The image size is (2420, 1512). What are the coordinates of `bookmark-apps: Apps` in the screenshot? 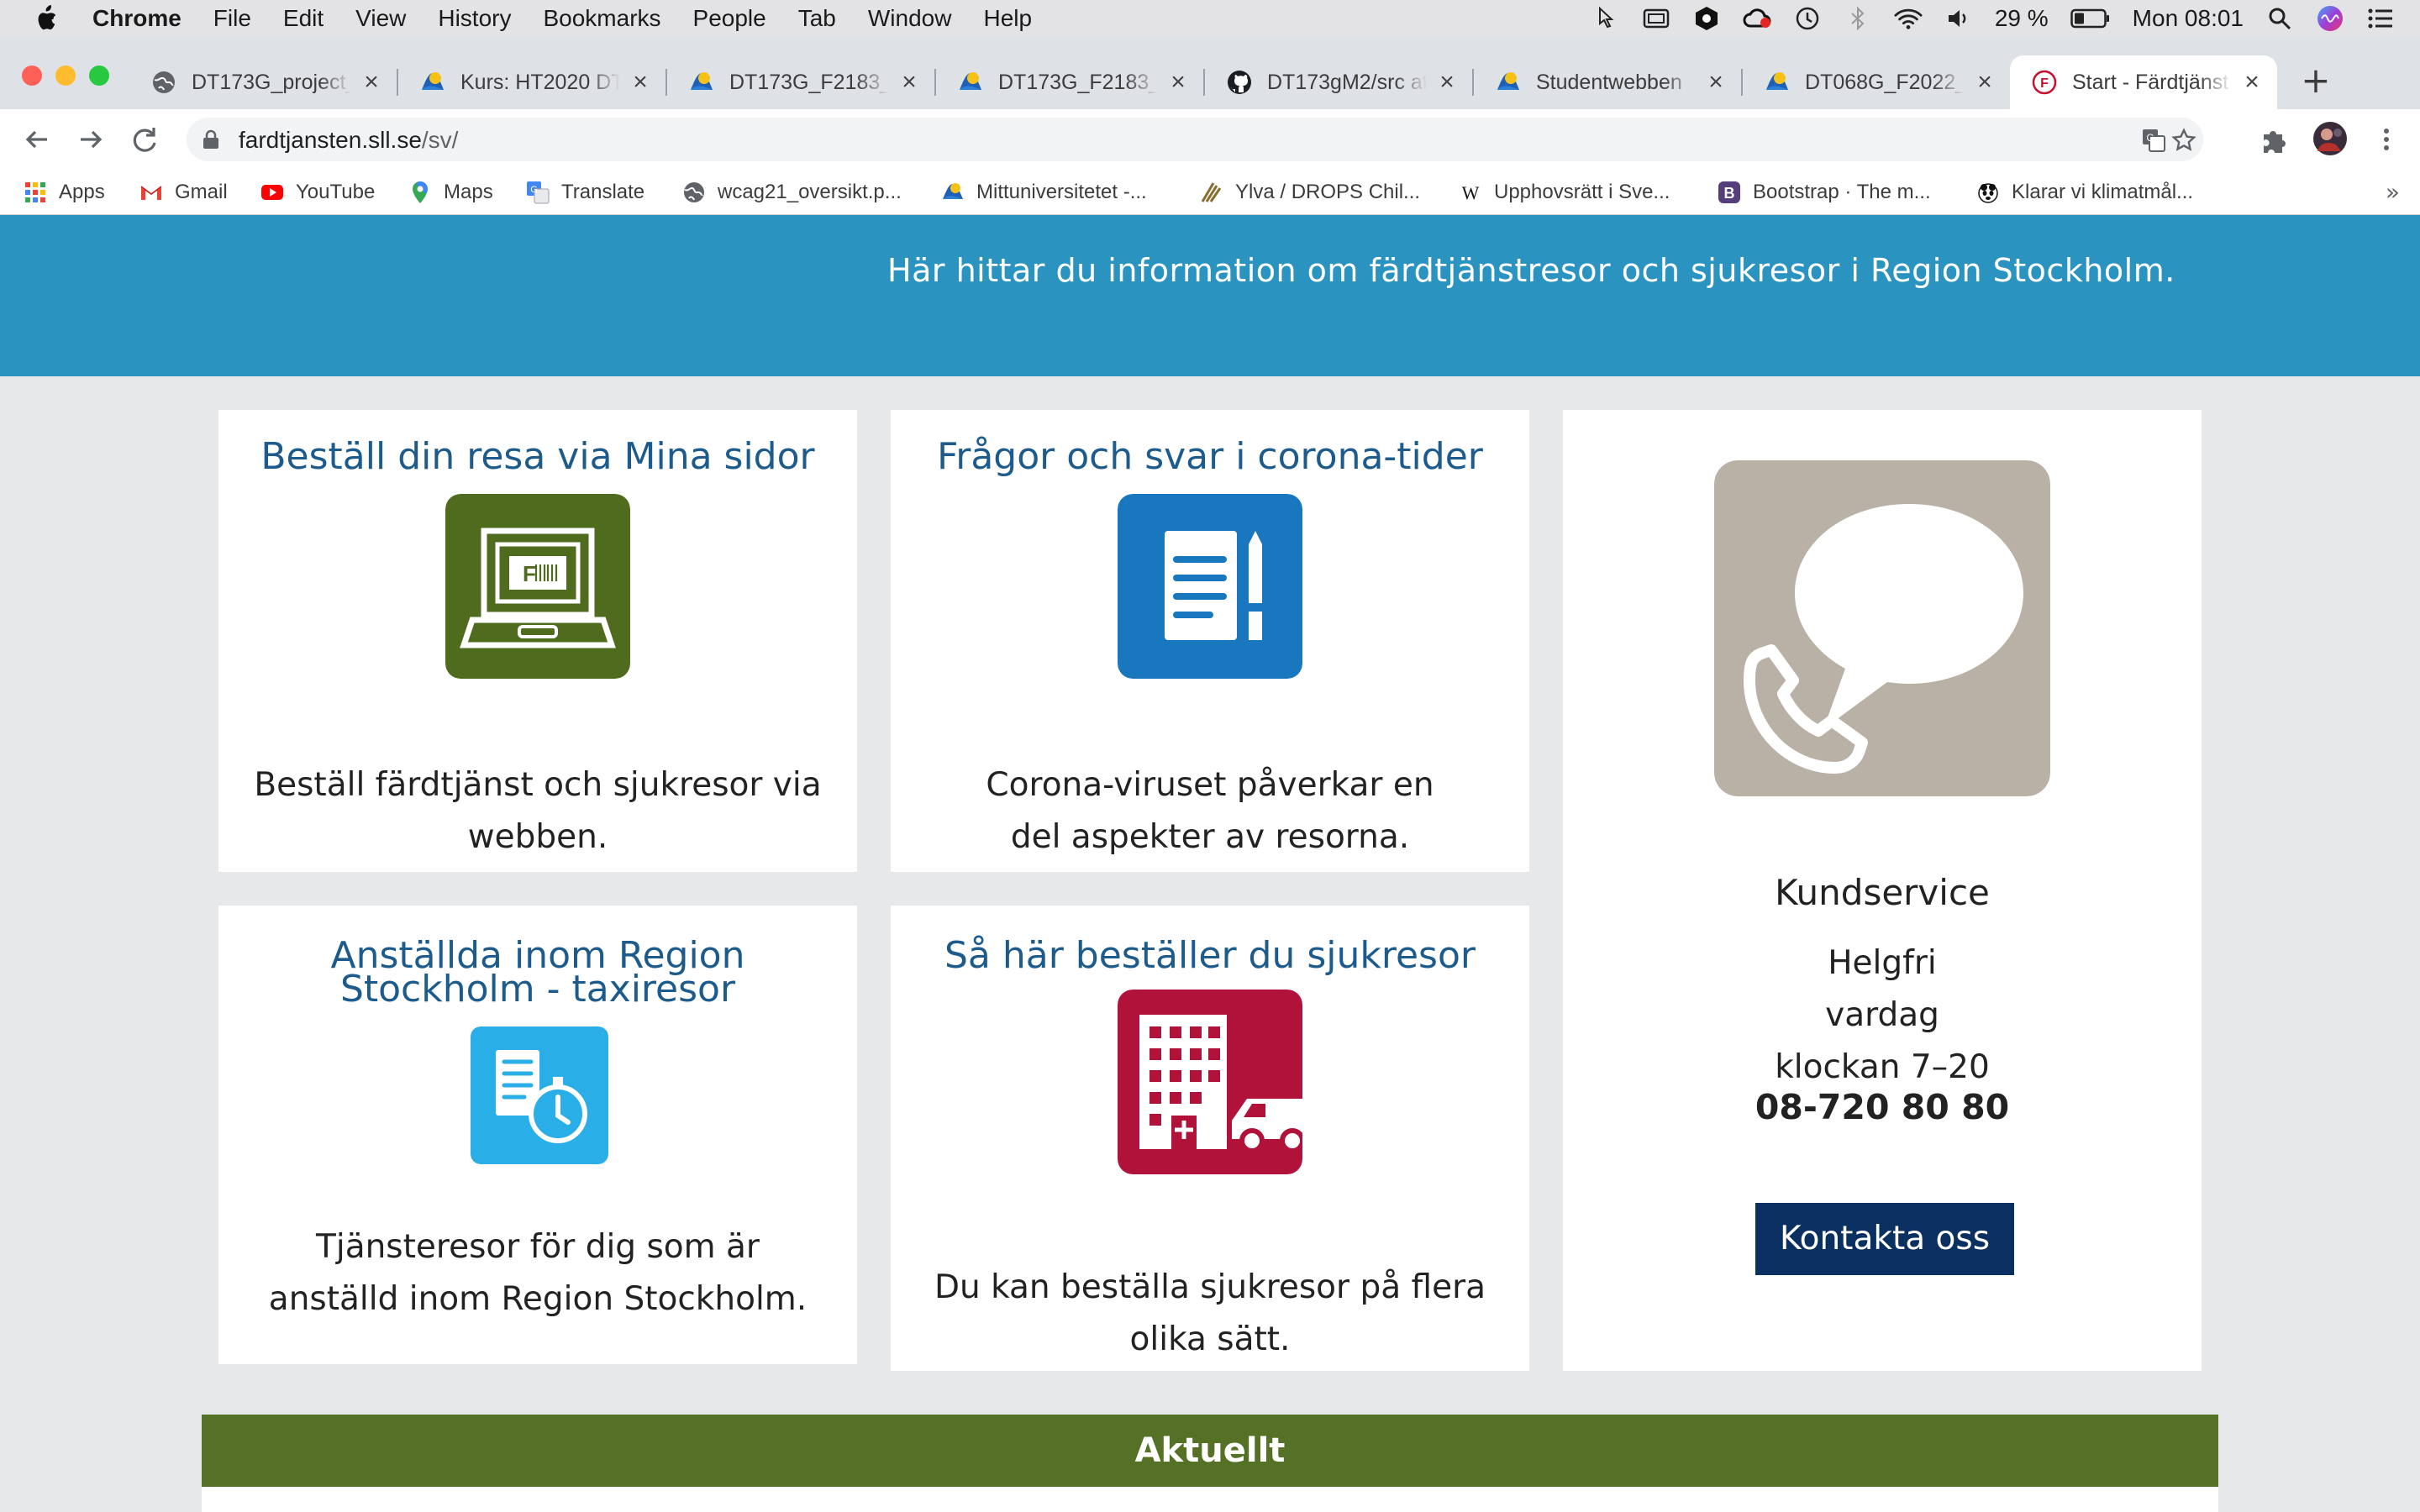 It's located at (64, 192).